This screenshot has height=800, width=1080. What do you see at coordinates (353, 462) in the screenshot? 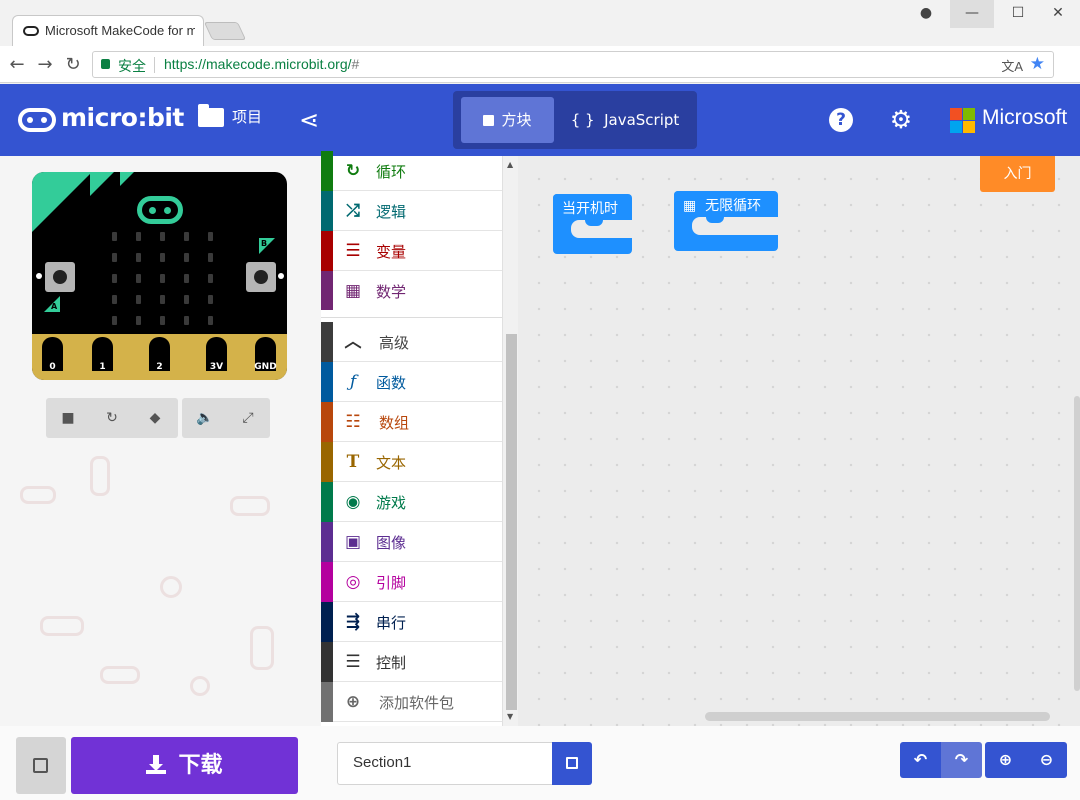
I see `text-icon: T` at bounding box center [353, 462].